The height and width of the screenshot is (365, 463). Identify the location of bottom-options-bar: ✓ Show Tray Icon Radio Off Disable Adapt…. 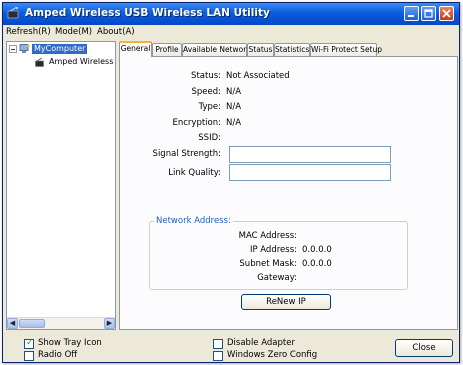
(231, 346).